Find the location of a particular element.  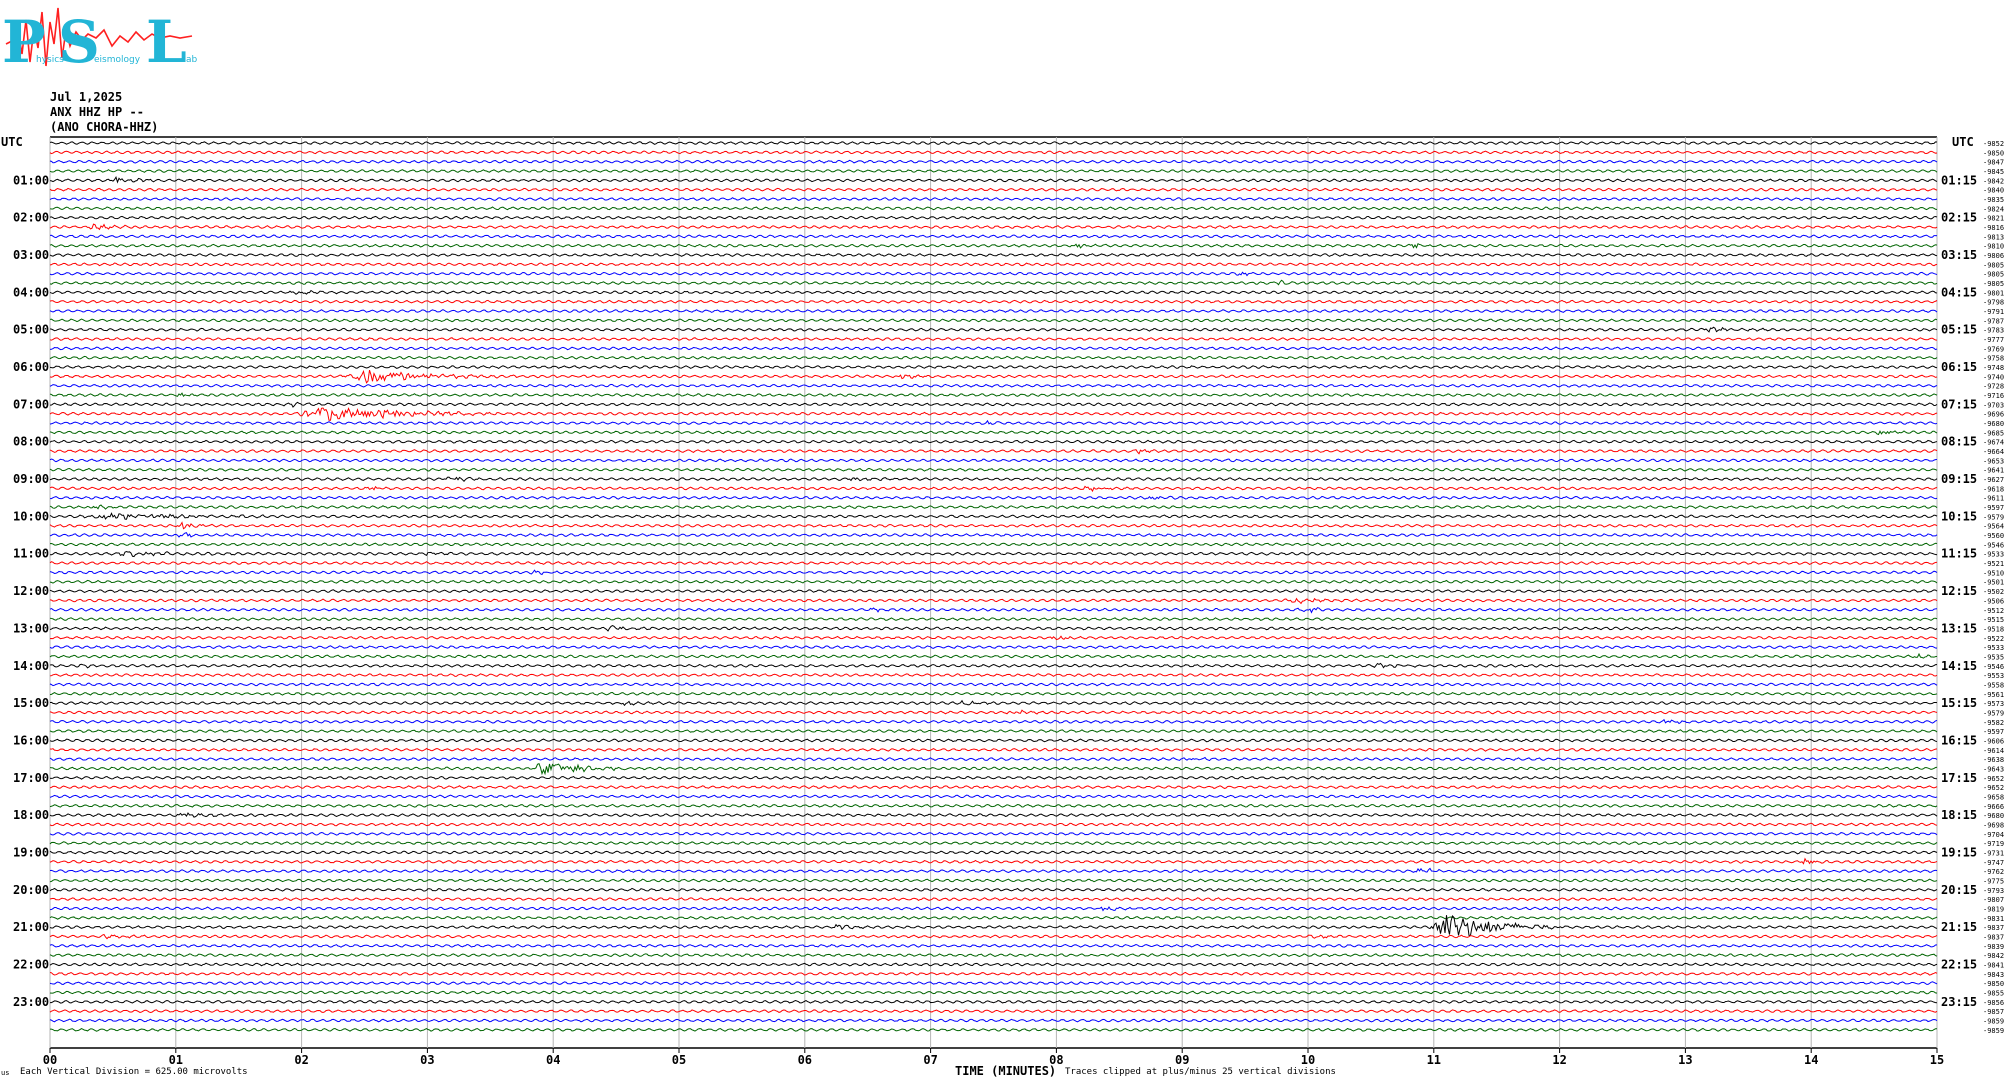

left-hour-label: 04:00 is located at coordinates (31, 292).